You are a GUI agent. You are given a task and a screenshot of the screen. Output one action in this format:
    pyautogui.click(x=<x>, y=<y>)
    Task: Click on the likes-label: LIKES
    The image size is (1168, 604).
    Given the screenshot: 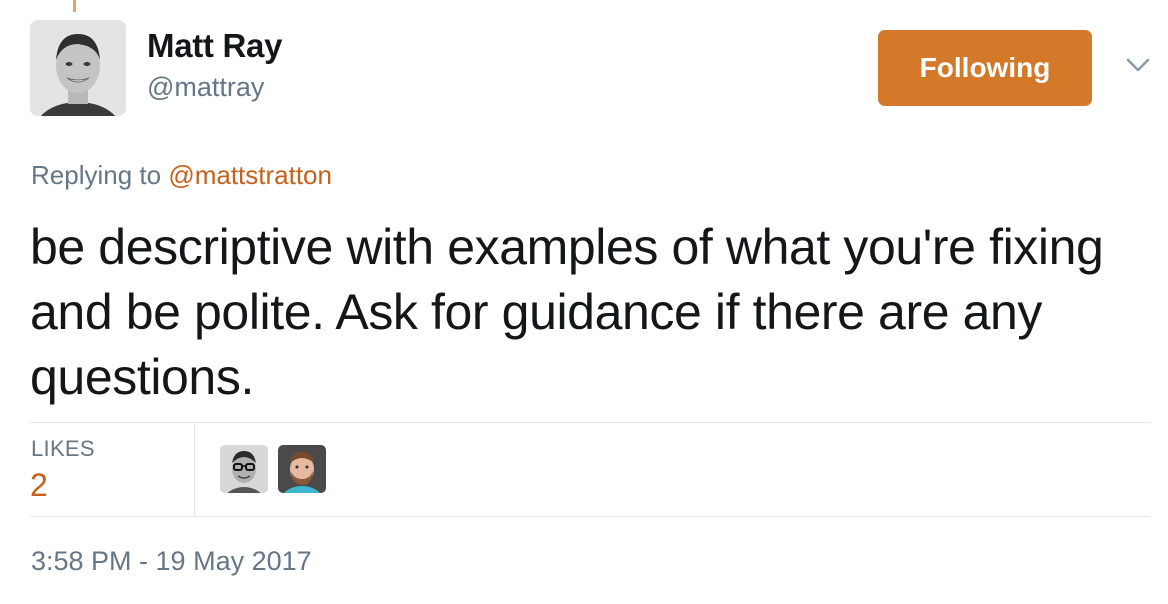 What is the action you would take?
    pyautogui.click(x=63, y=449)
    